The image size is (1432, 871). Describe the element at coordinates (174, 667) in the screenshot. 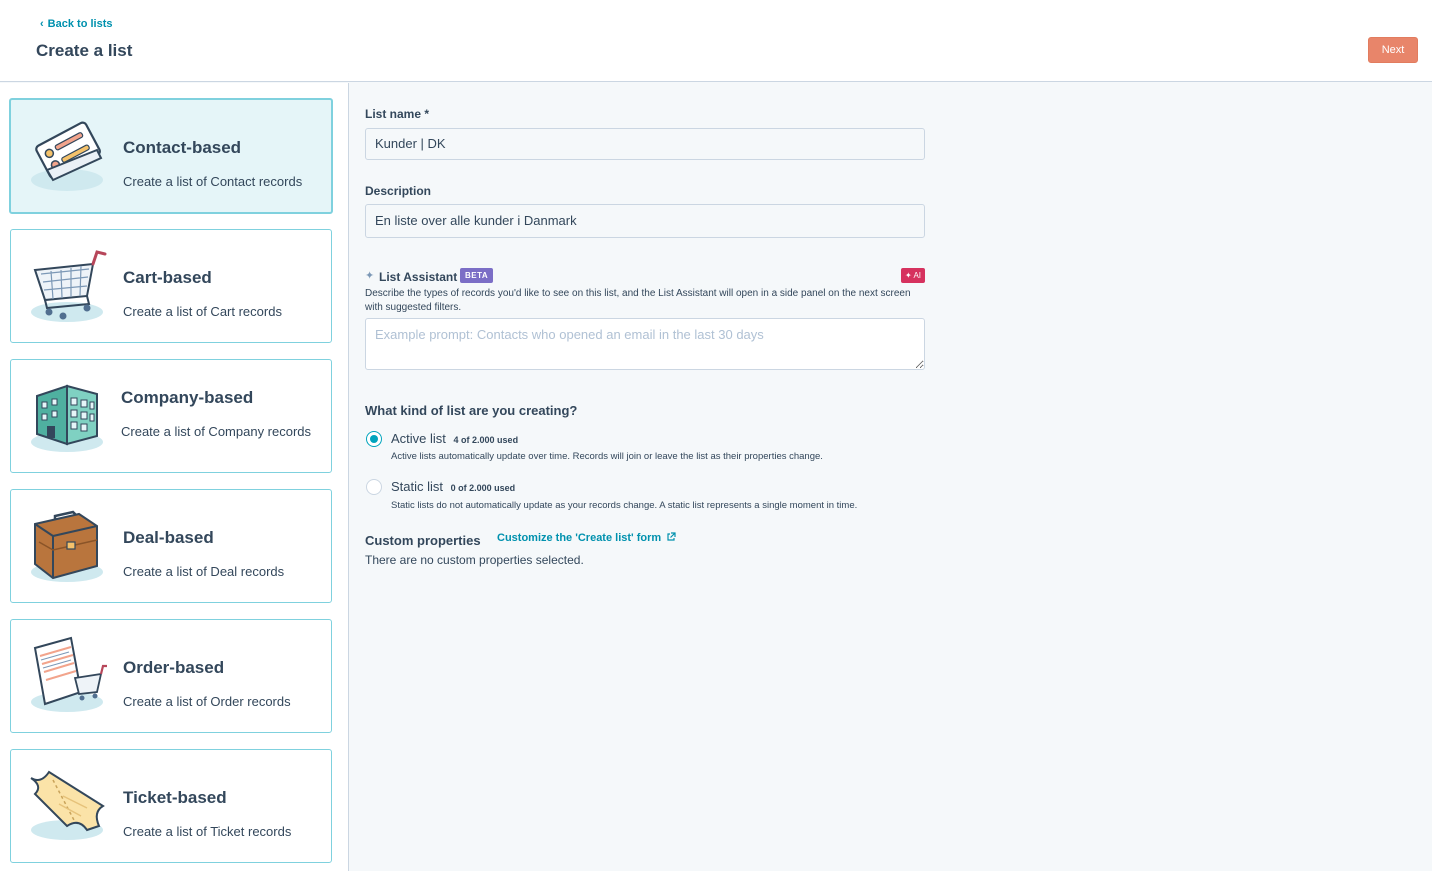

I see `card-title: Order-based` at that location.